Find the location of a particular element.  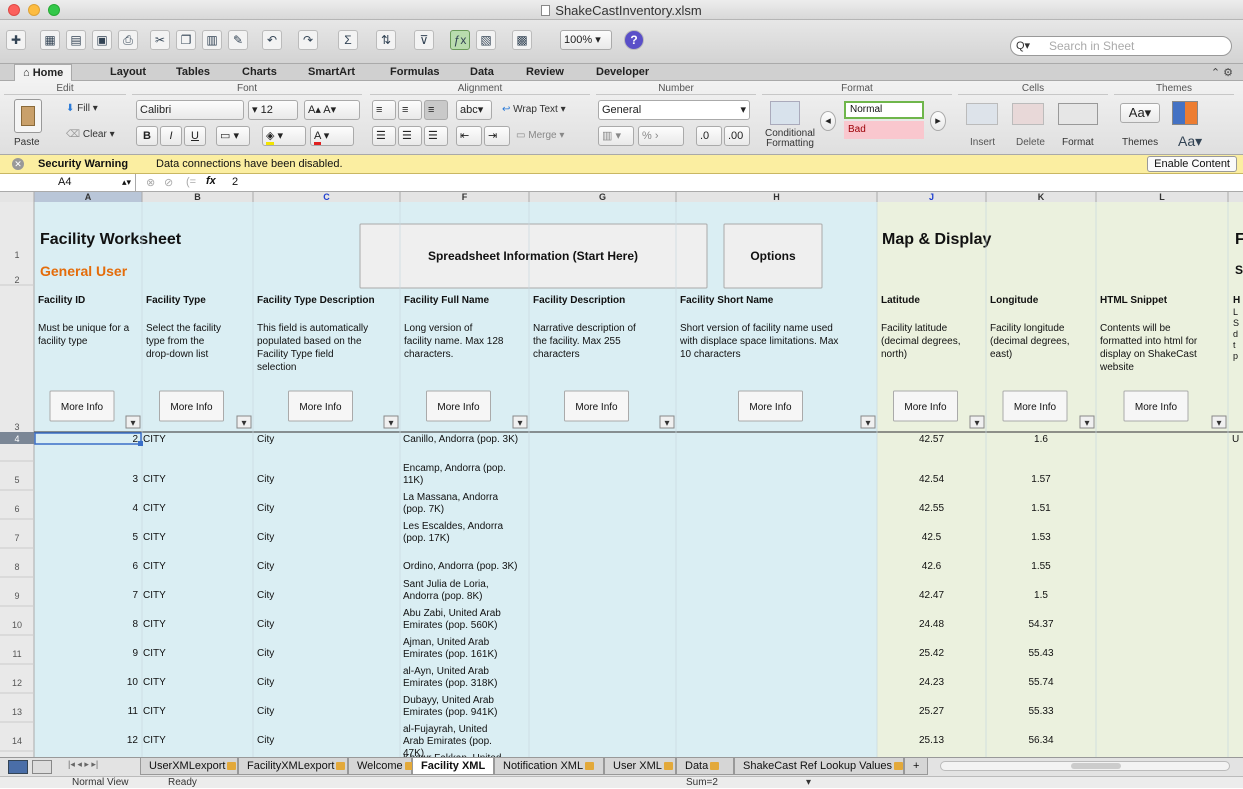

print-icon: ⎙ is located at coordinates (128, 40).